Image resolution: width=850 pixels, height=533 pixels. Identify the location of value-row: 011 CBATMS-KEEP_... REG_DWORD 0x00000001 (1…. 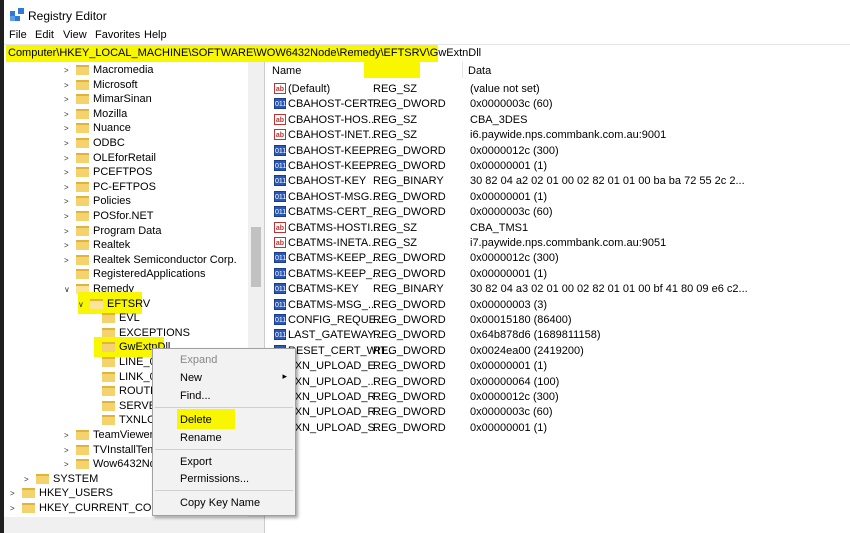
(558, 274).